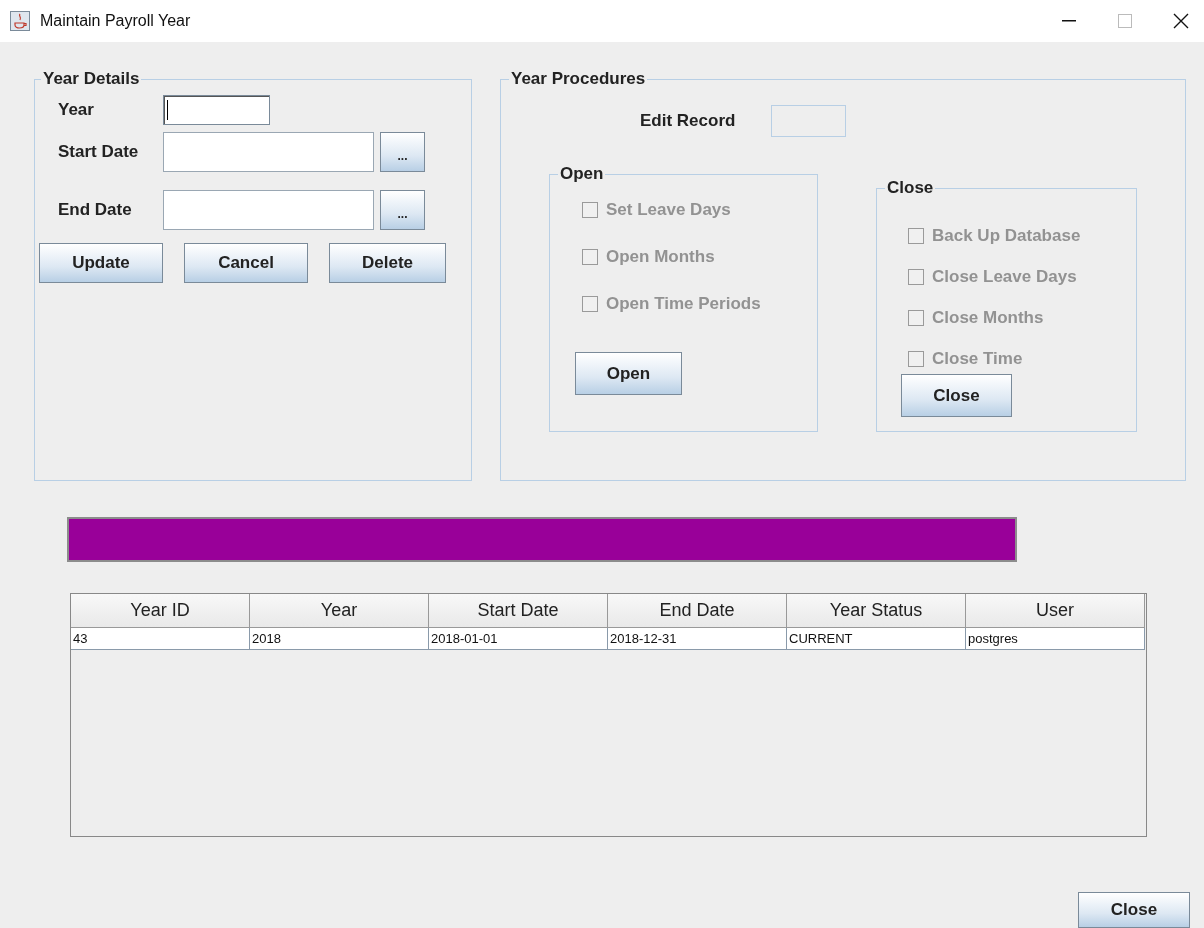 This screenshot has height=928, width=1204. Describe the element at coordinates (91, 79) in the screenshot. I see `group-title: Year Details` at that location.